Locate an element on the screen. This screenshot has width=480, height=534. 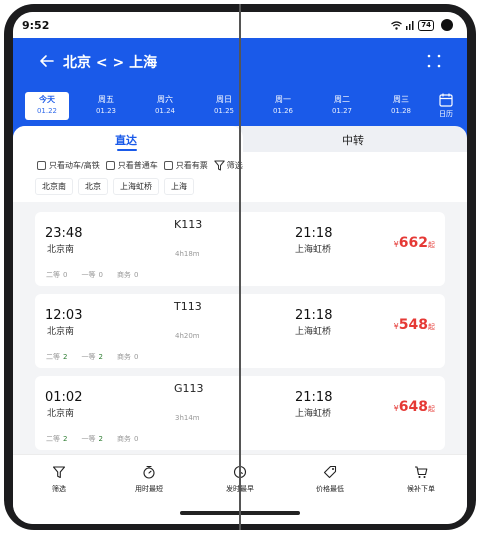
date-value: 01.26 is located at coordinates (283, 111).